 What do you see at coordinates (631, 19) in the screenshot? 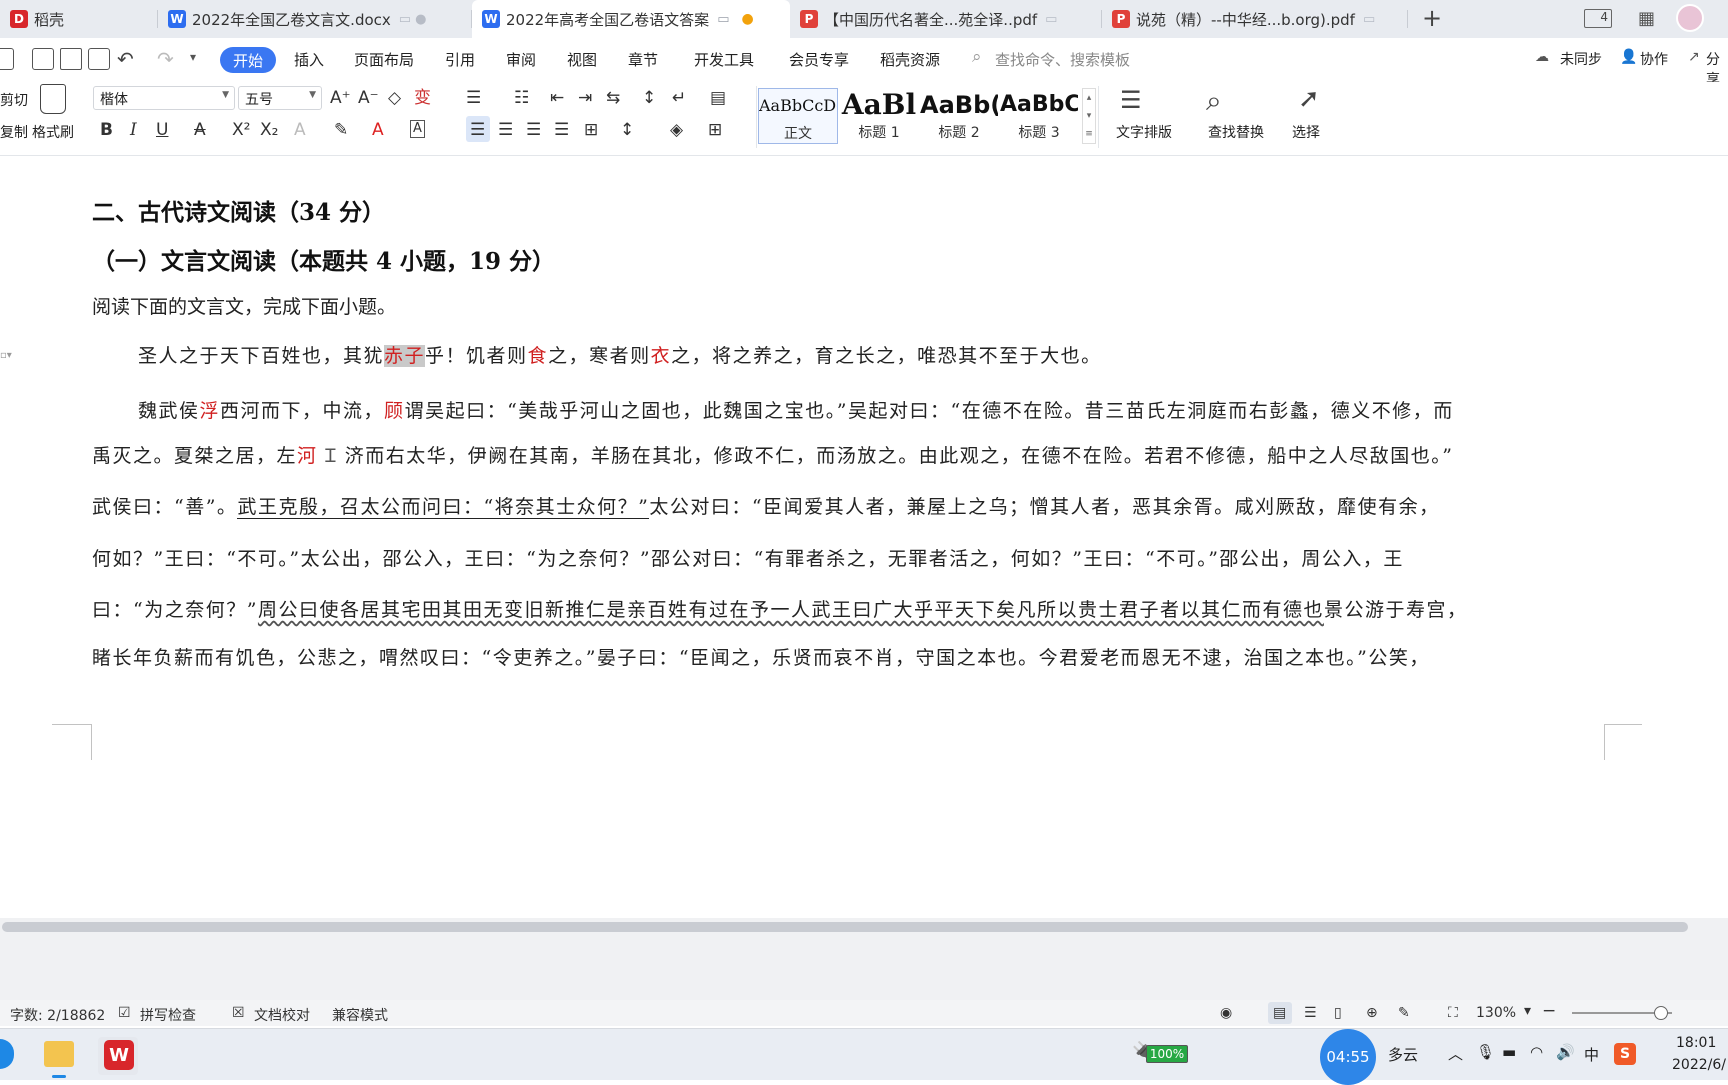
I see `tab-answer-doc-active: W 2022年高考全国乙卷语文答案 ▭ ●` at bounding box center [631, 19].